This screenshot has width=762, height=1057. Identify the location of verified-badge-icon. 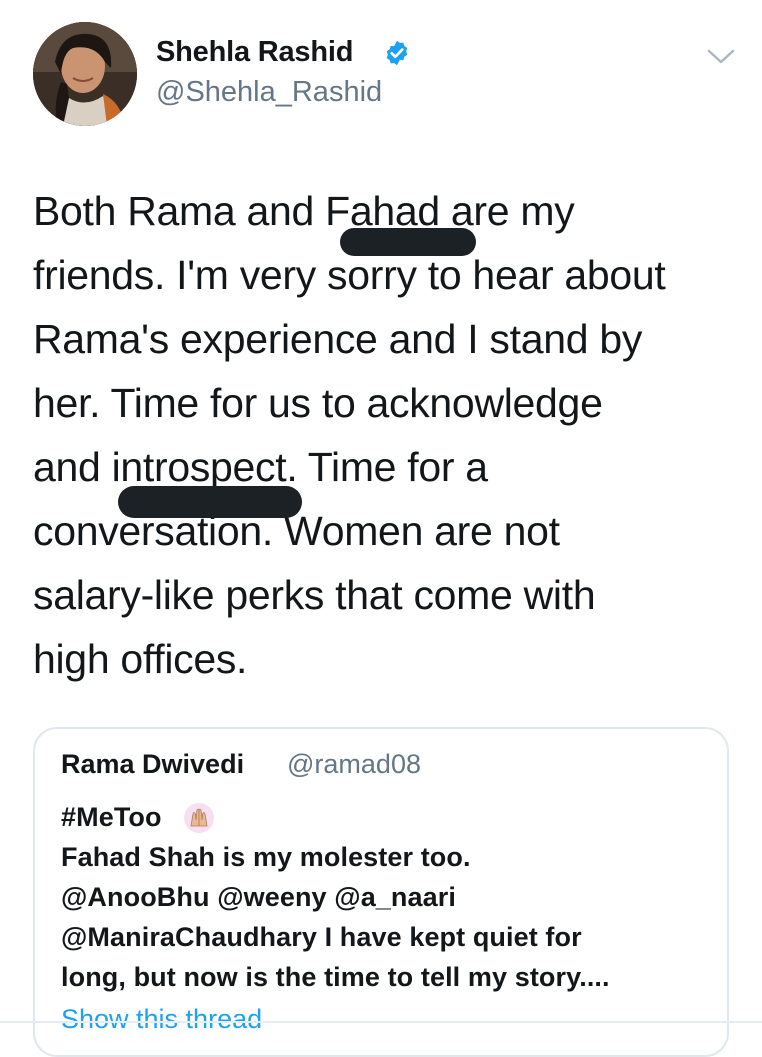
(397, 53).